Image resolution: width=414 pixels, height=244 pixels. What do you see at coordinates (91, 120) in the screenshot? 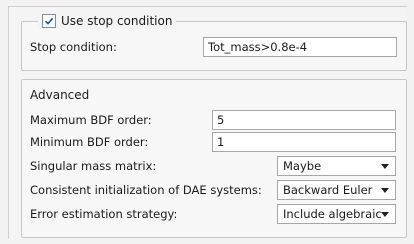
I see `max-bdf-label: Maximum BDF order:` at bounding box center [91, 120].